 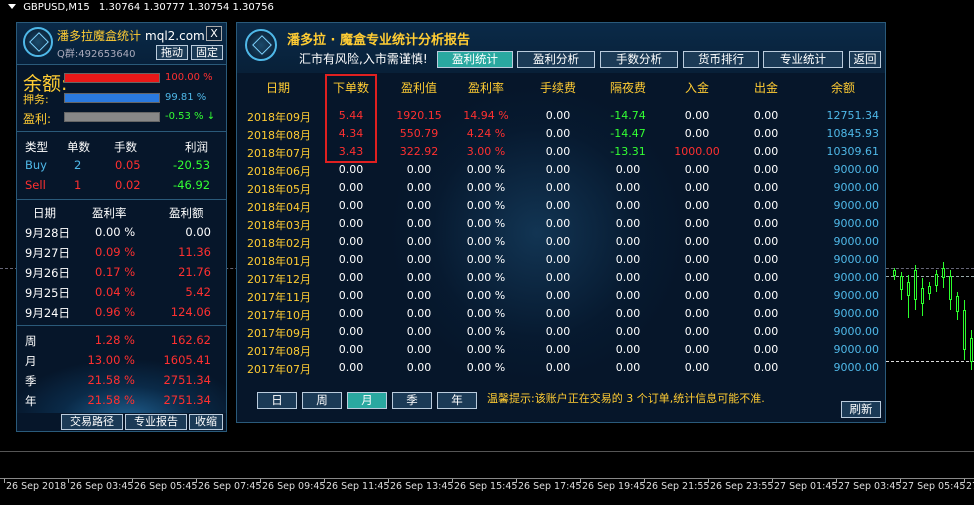 What do you see at coordinates (367, 400) in the screenshot?
I see `period-button-2: 月` at bounding box center [367, 400].